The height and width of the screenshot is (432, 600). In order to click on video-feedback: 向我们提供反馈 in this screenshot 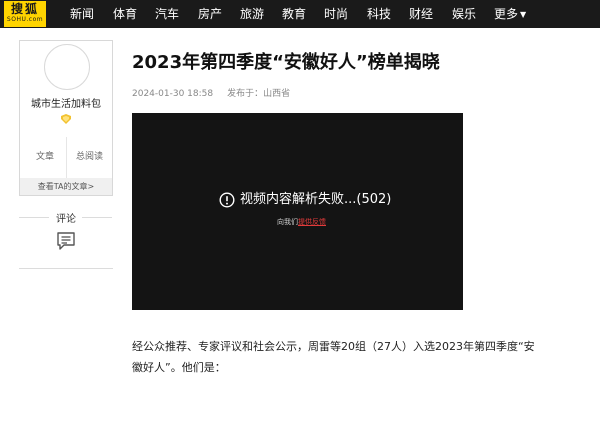, I will do `click(301, 222)`.